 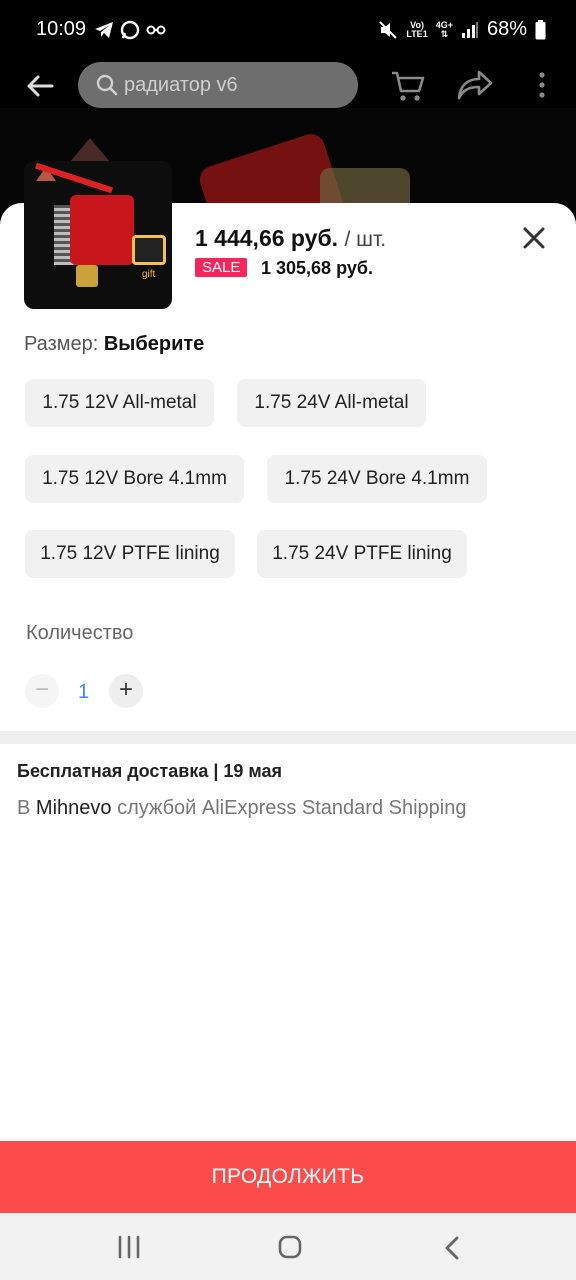 I want to click on volte-indicator: Vo) LTE1, so click(x=417, y=29).